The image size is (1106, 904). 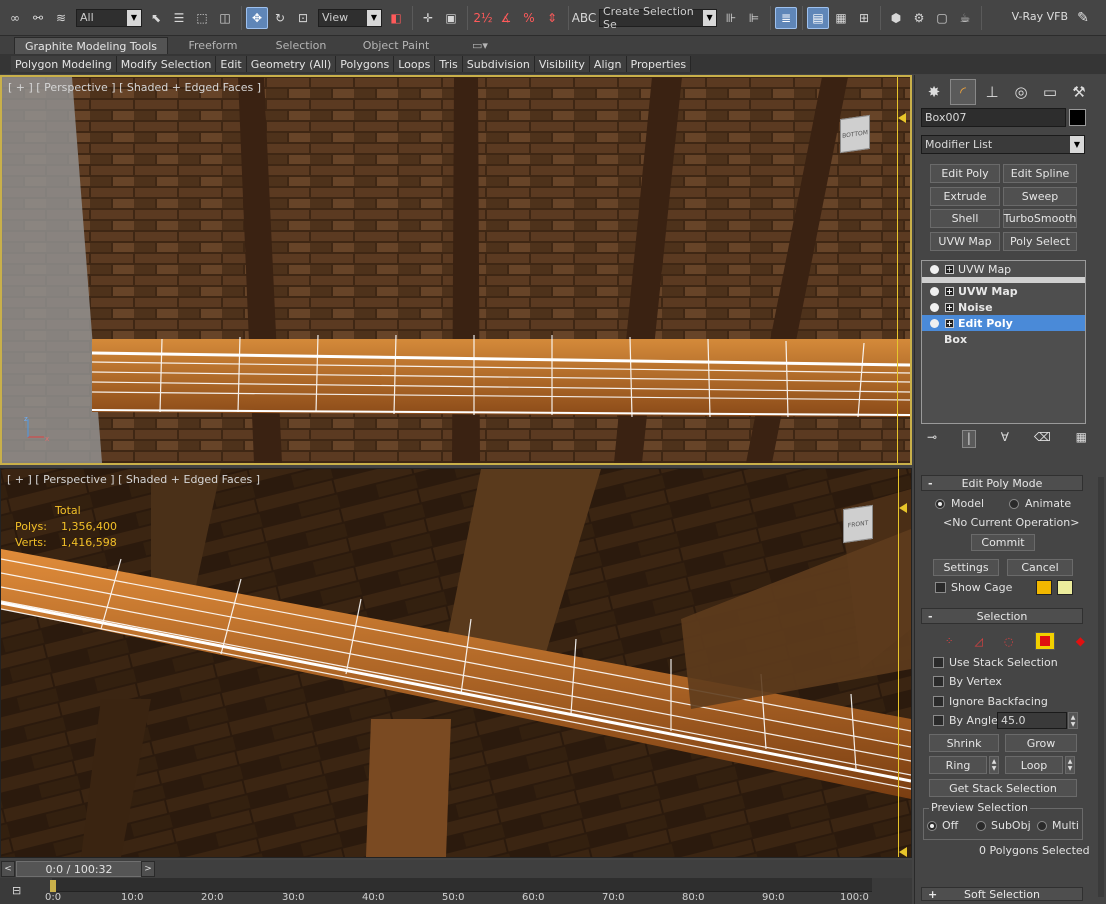 I want to click on edit-named-selection-icon: ABC, so click(x=584, y=18).